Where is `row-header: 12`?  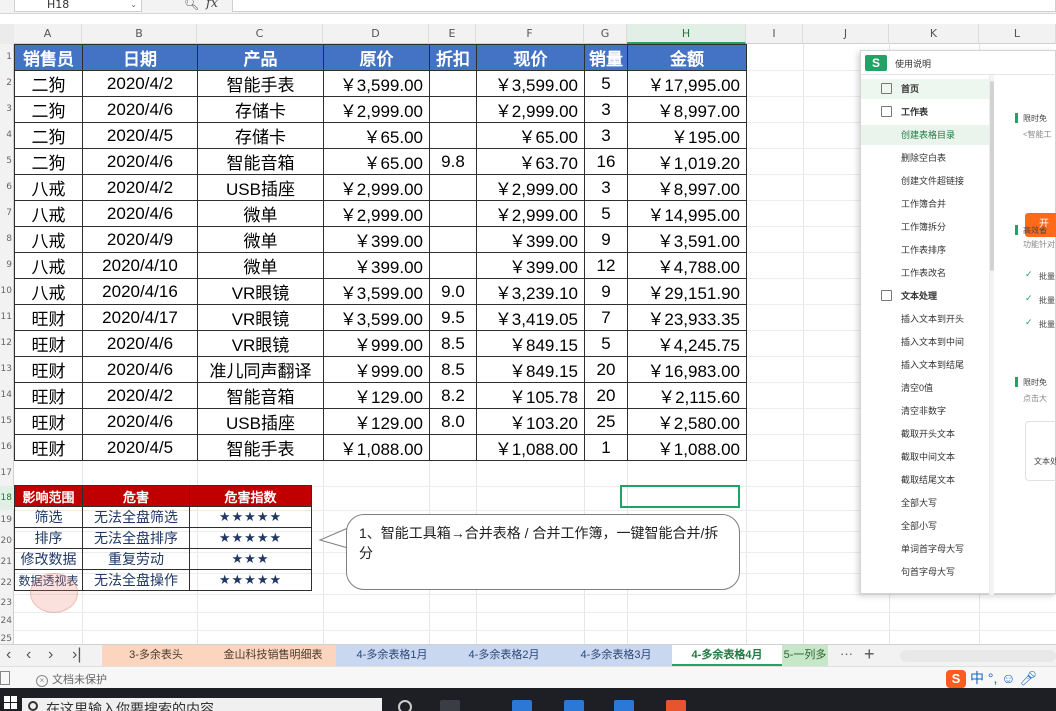 row-header: 12 is located at coordinates (7, 343).